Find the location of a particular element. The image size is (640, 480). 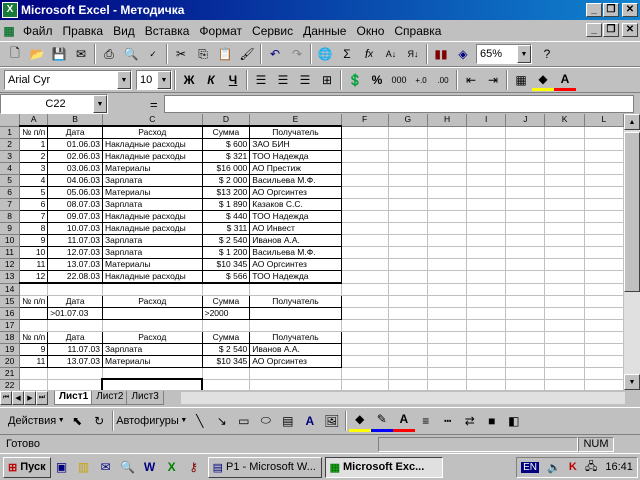

row-header: 20 is located at coordinates (10, 361).